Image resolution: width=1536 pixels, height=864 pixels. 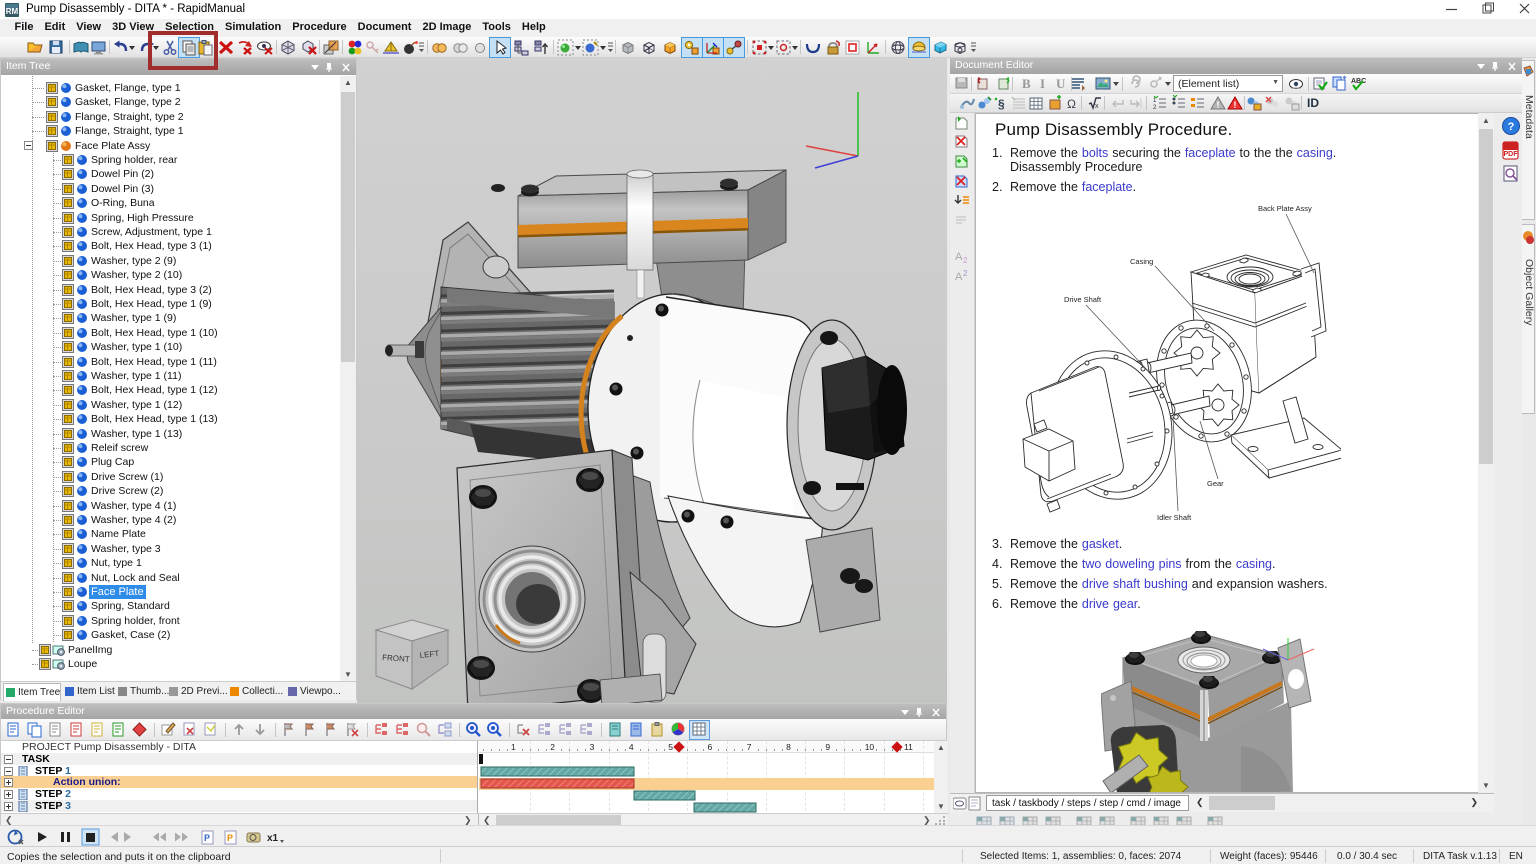 What do you see at coordinates (1155, 101) in the screenshot?
I see `svg-text: 1` at bounding box center [1155, 101].